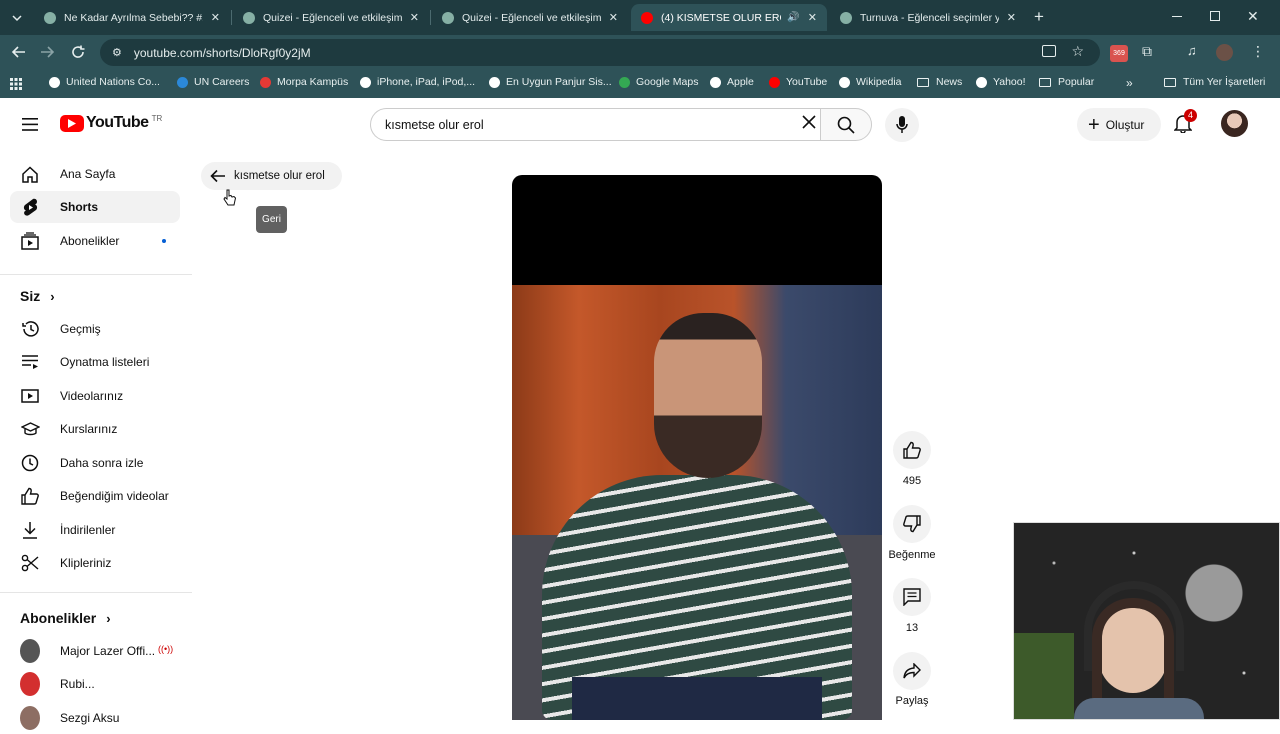 The image size is (1280, 734). What do you see at coordinates (1215, 16) in the screenshot?
I see `maximize-window-icon` at bounding box center [1215, 16].